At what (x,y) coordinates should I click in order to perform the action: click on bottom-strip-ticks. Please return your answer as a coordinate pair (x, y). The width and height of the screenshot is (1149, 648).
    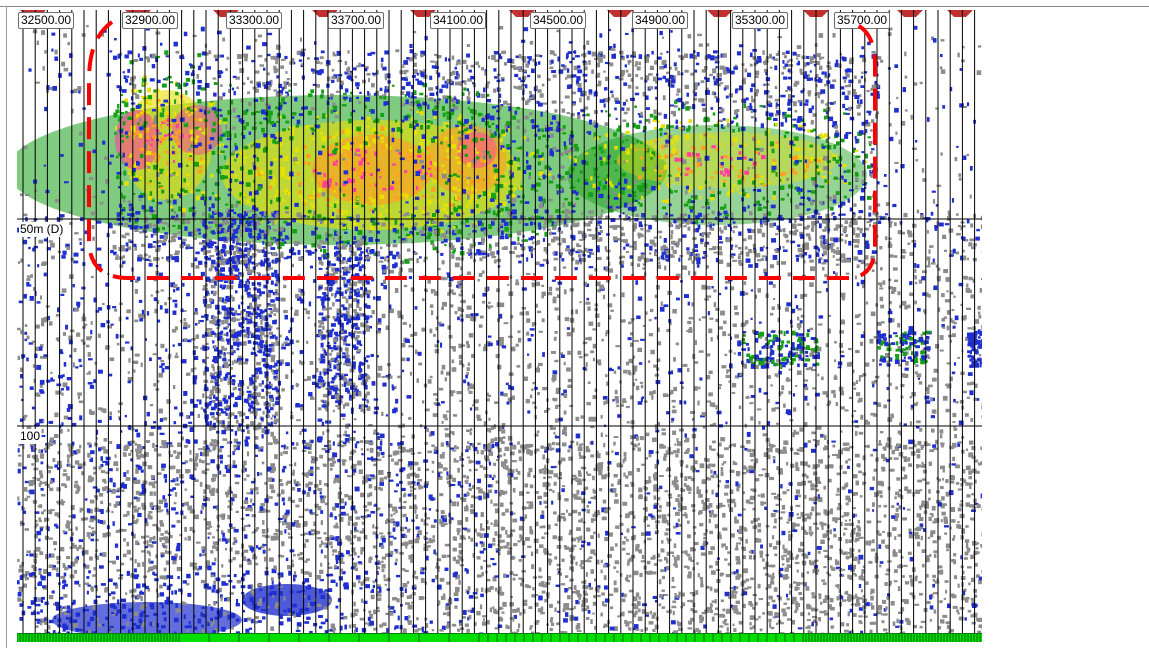
    Looking at the image, I should click on (499, 638).